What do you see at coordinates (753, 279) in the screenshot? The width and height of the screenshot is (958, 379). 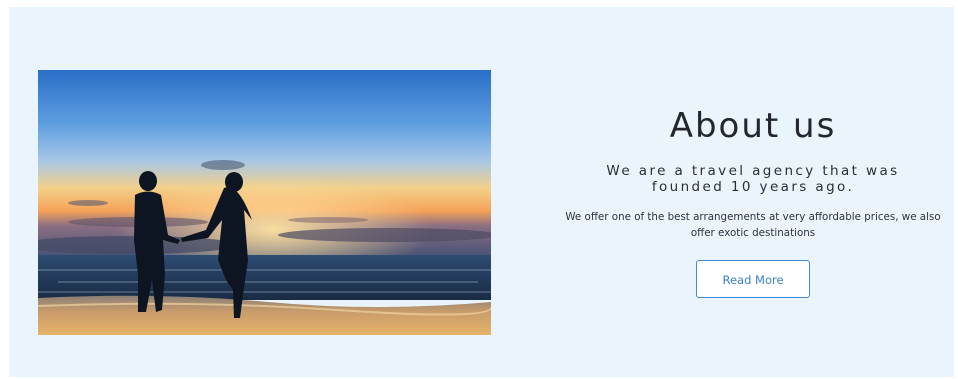 I see `read-more-button: Read More` at bounding box center [753, 279].